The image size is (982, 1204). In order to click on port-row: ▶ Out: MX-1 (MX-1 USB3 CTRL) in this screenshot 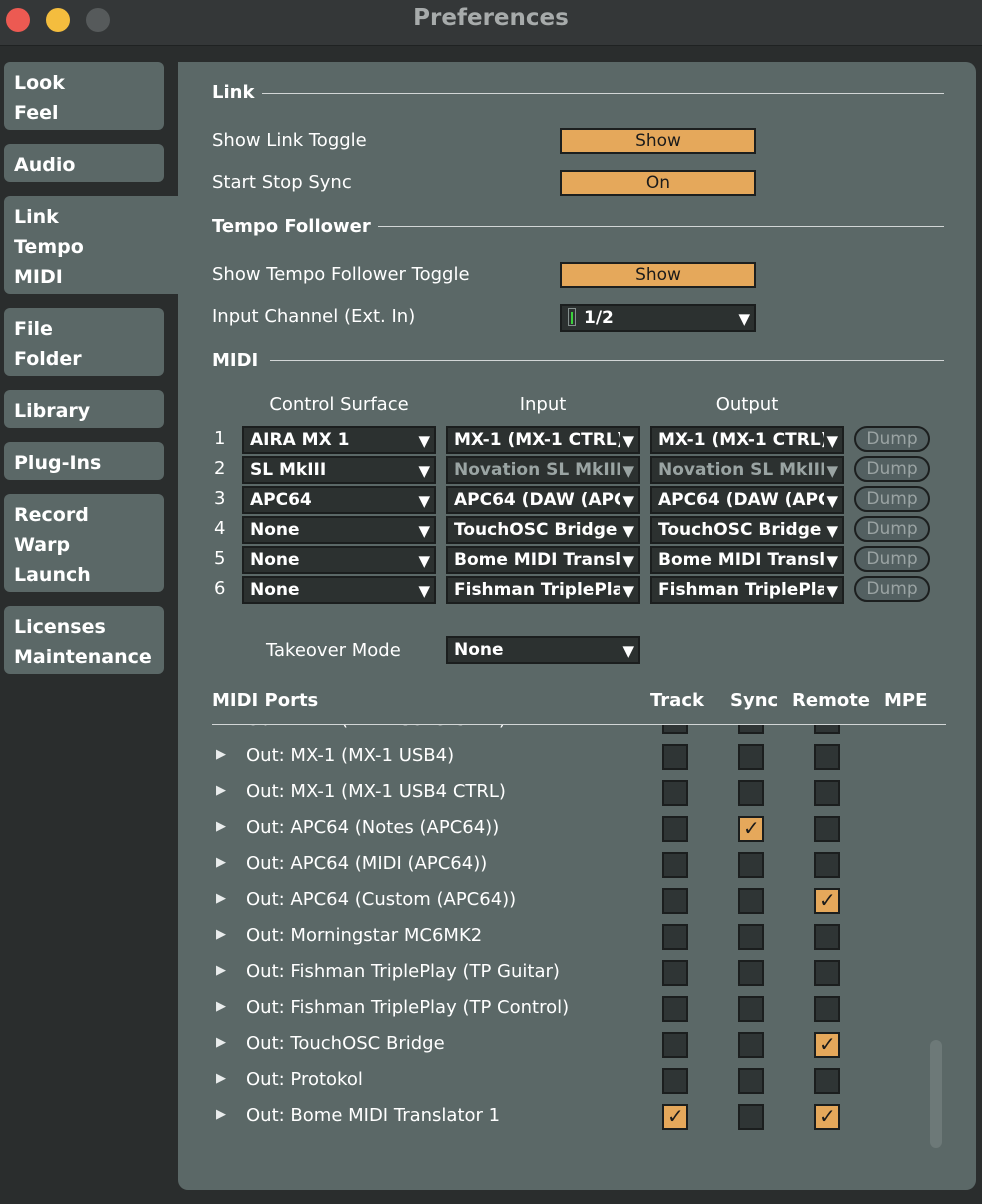, I will do `click(579, 732)`.